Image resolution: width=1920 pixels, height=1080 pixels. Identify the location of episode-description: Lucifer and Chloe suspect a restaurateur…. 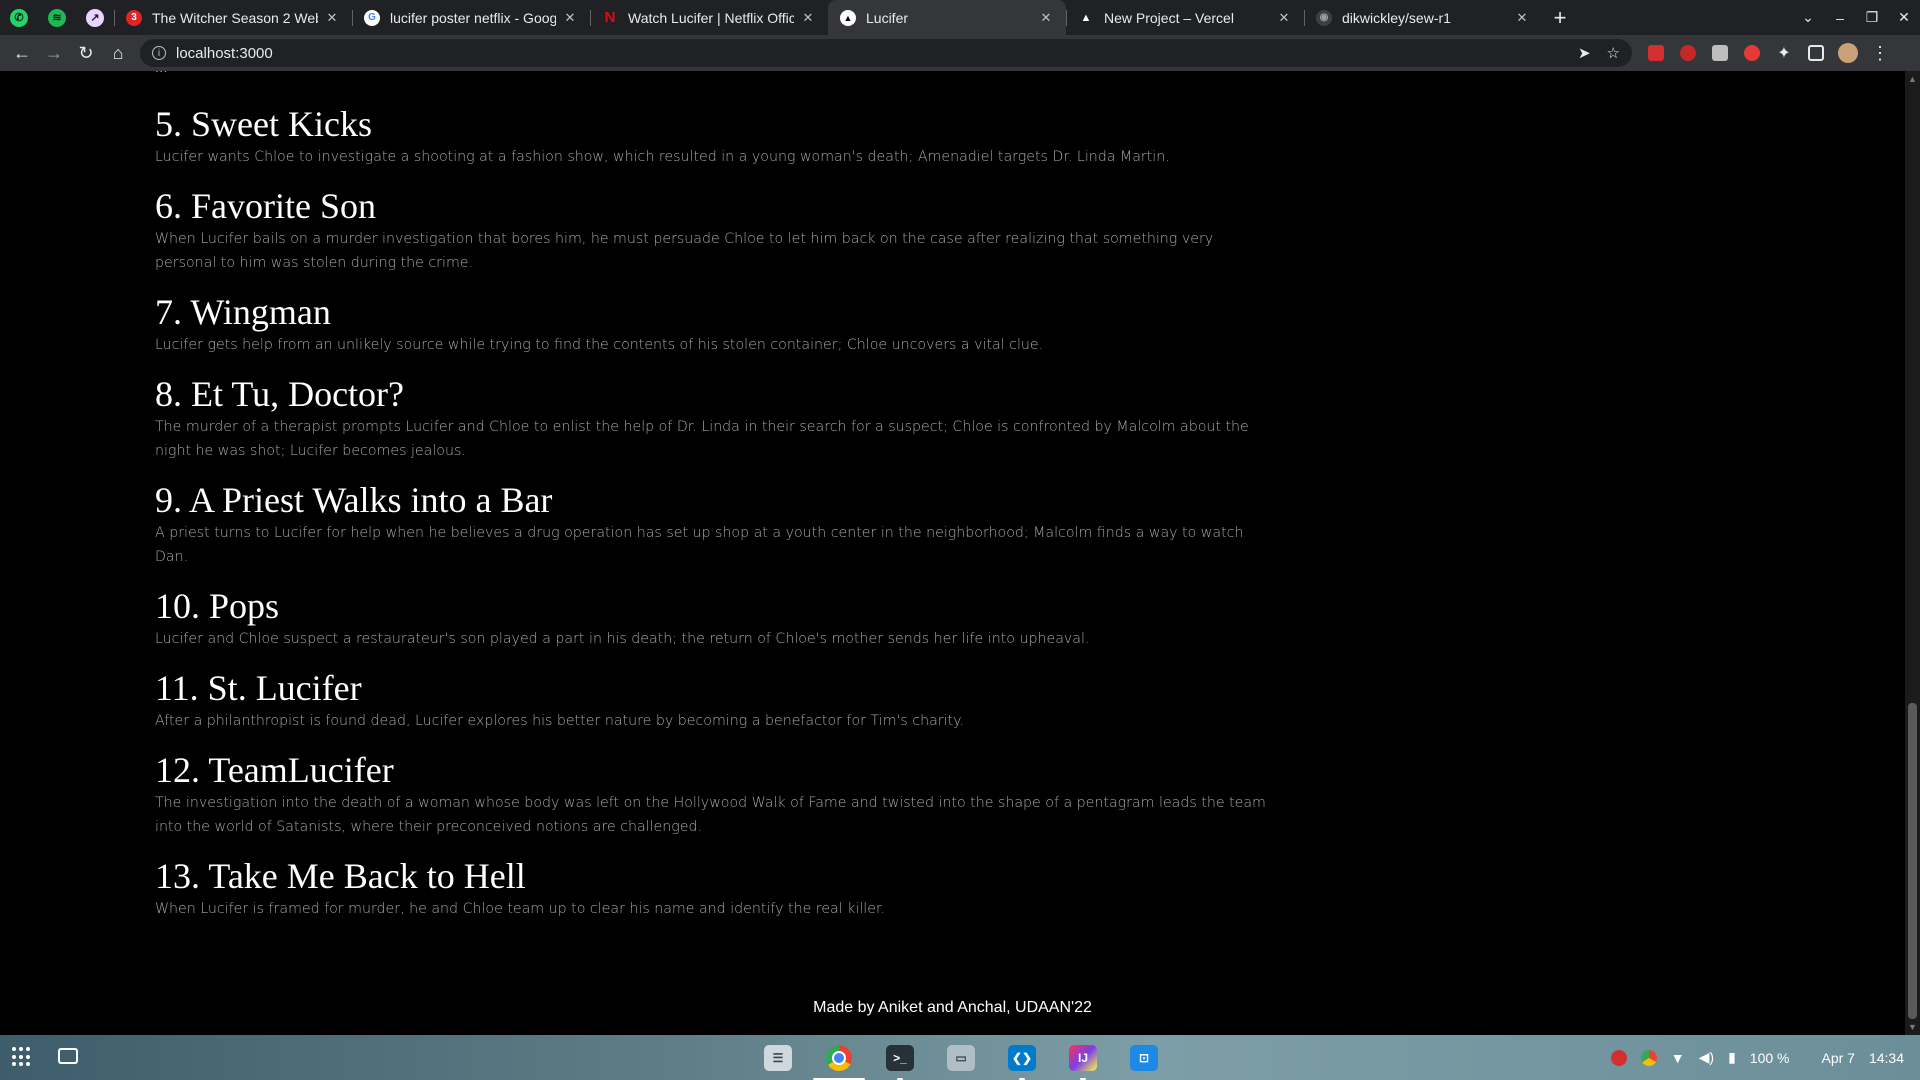
(622, 639).